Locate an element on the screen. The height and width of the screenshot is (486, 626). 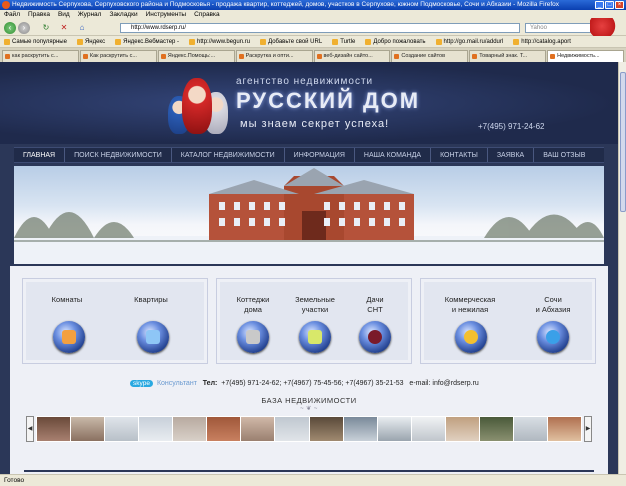
menu-view: Вид is located at coordinates (64, 15).